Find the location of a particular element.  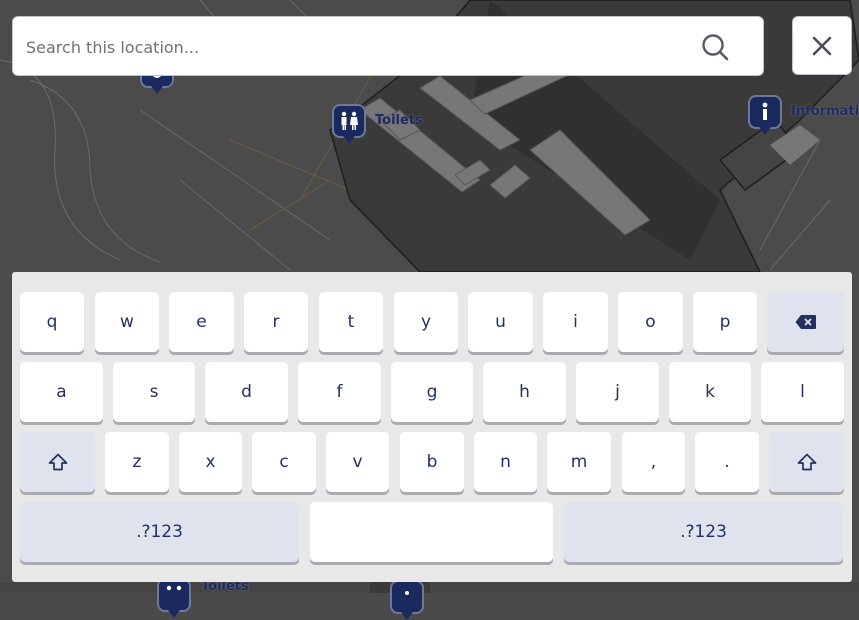

close-button is located at coordinates (822, 45).